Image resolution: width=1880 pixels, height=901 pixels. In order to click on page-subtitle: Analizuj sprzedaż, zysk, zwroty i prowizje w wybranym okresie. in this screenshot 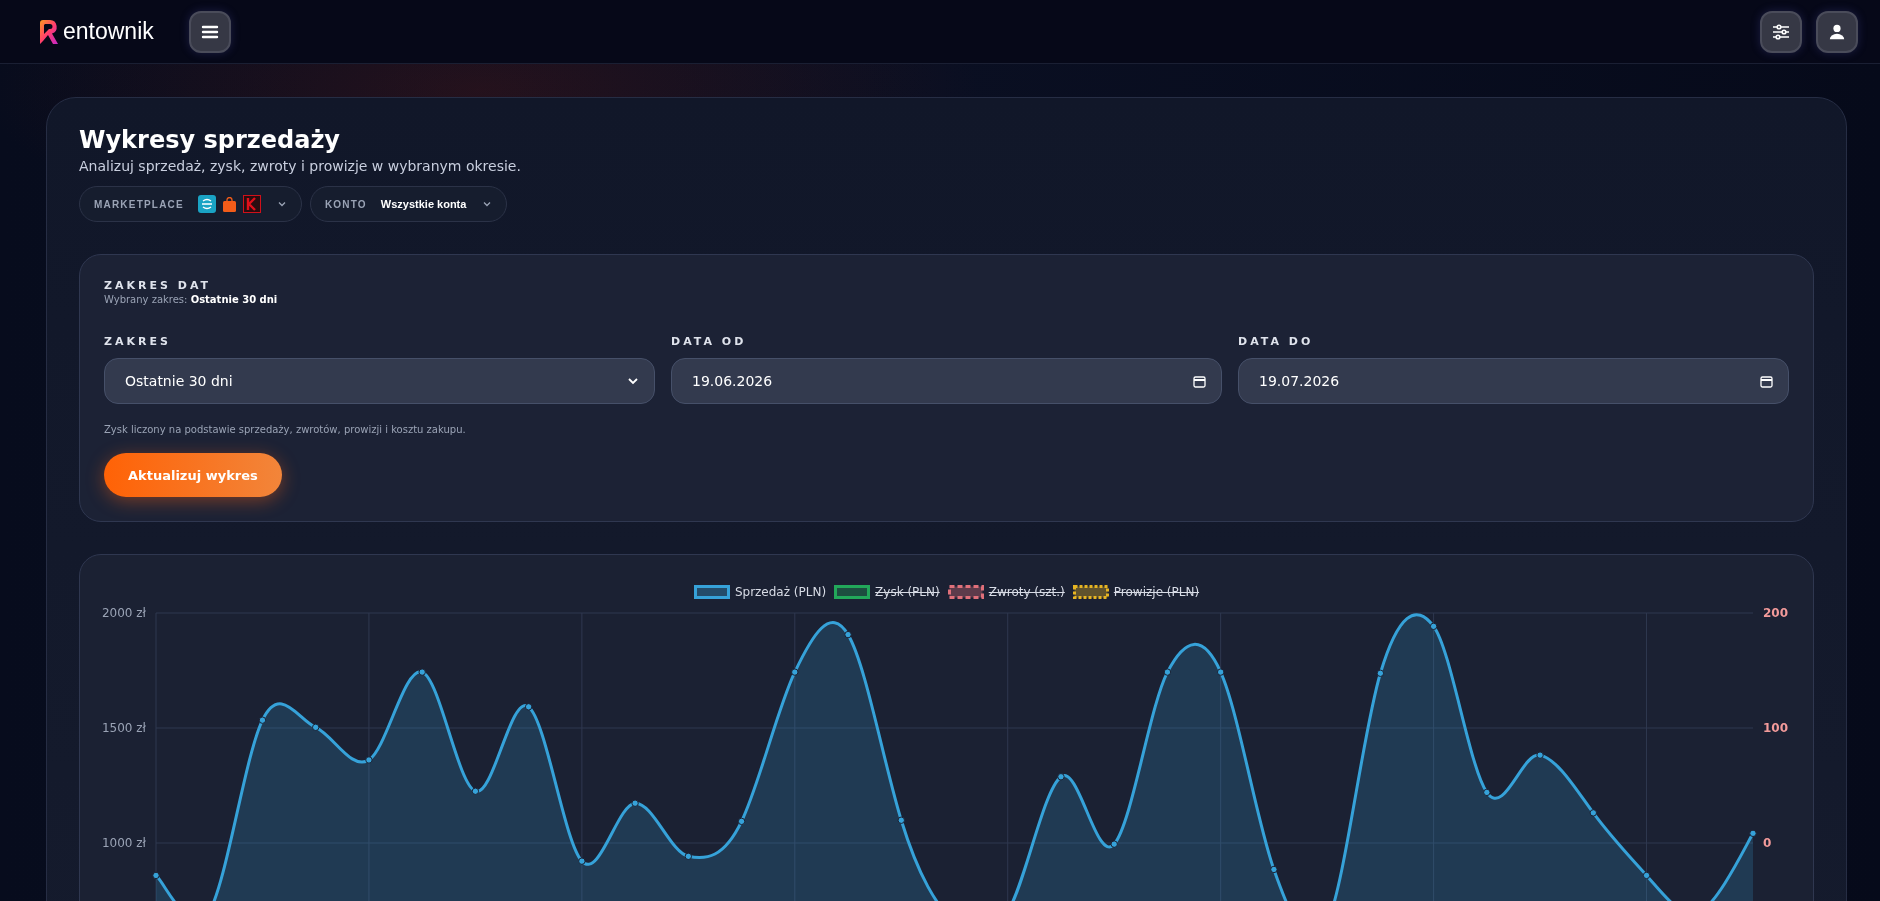, I will do `click(300, 166)`.